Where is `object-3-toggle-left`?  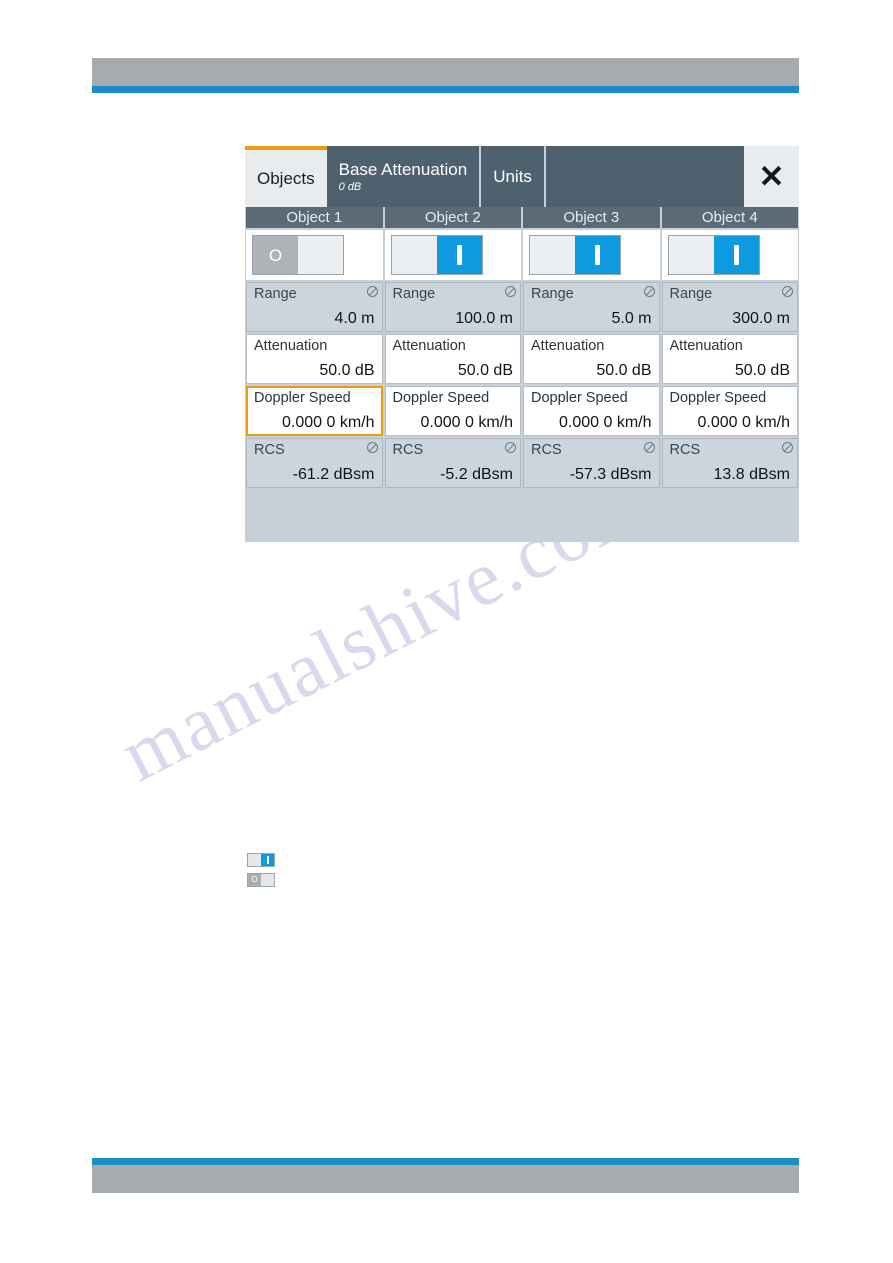
object-3-toggle-left is located at coordinates (552, 255).